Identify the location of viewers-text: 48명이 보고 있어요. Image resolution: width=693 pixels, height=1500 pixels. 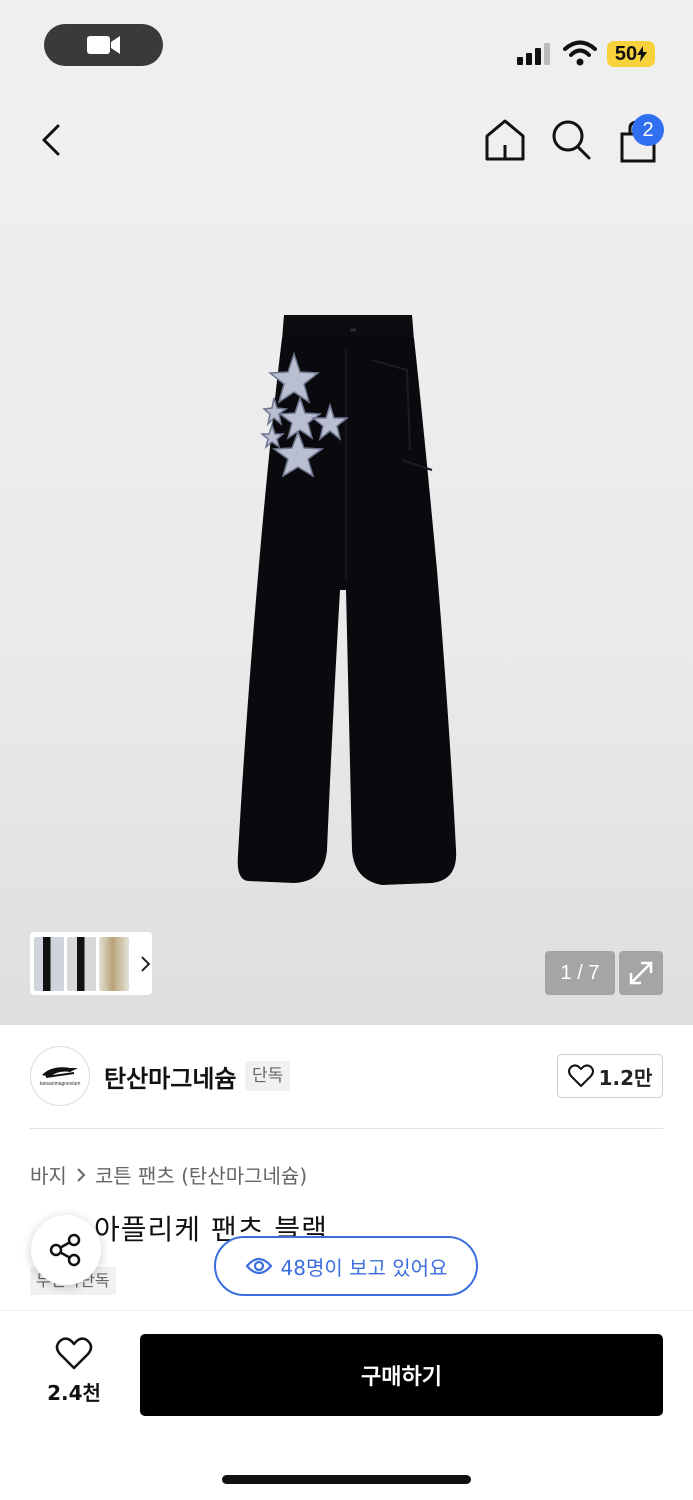
(364, 1267).